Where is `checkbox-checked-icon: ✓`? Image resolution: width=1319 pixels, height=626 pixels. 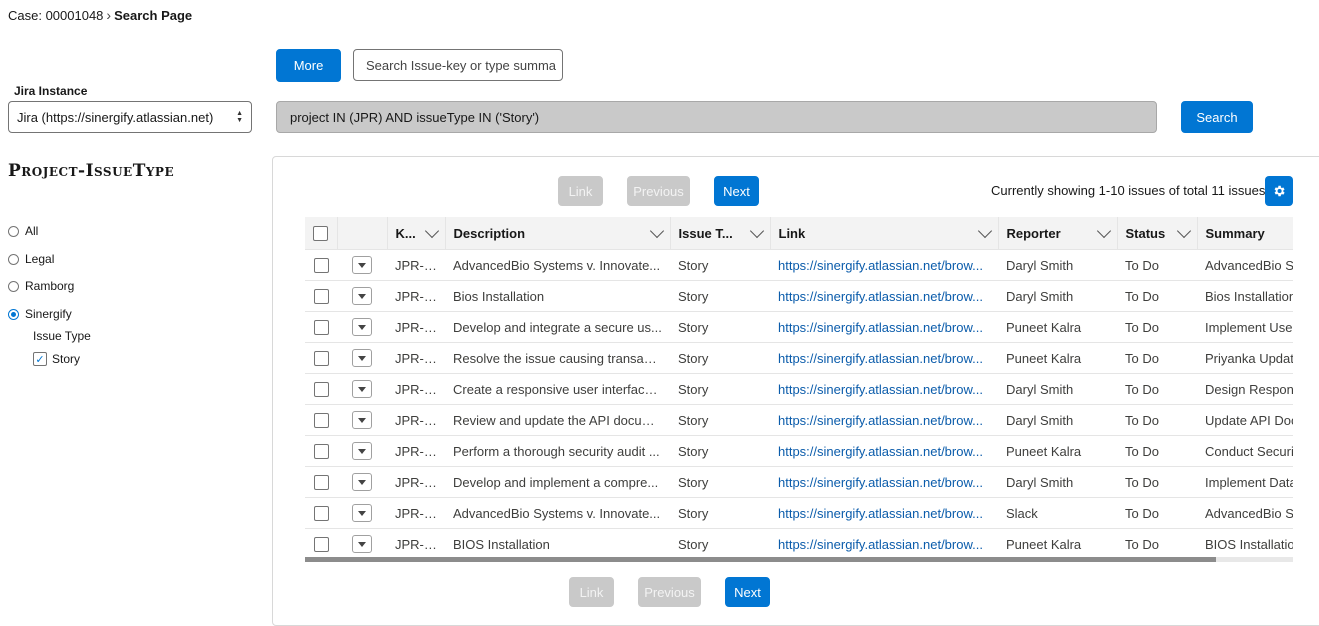 checkbox-checked-icon: ✓ is located at coordinates (40, 359).